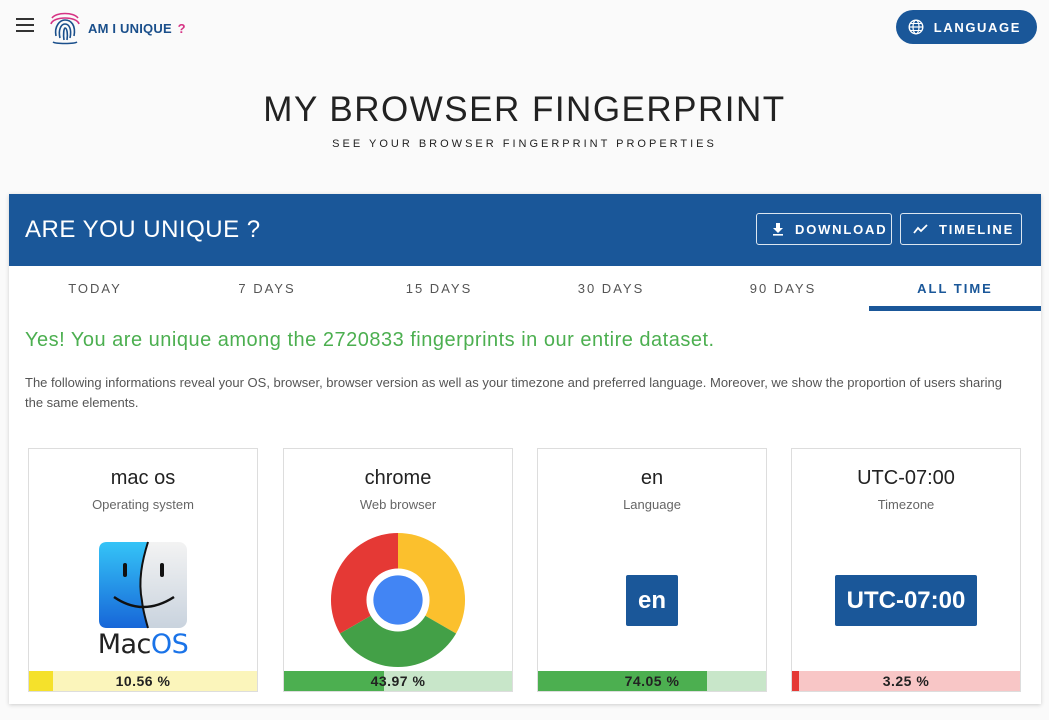  I want to click on share-progress-bar: 10.56 %, so click(143, 681).